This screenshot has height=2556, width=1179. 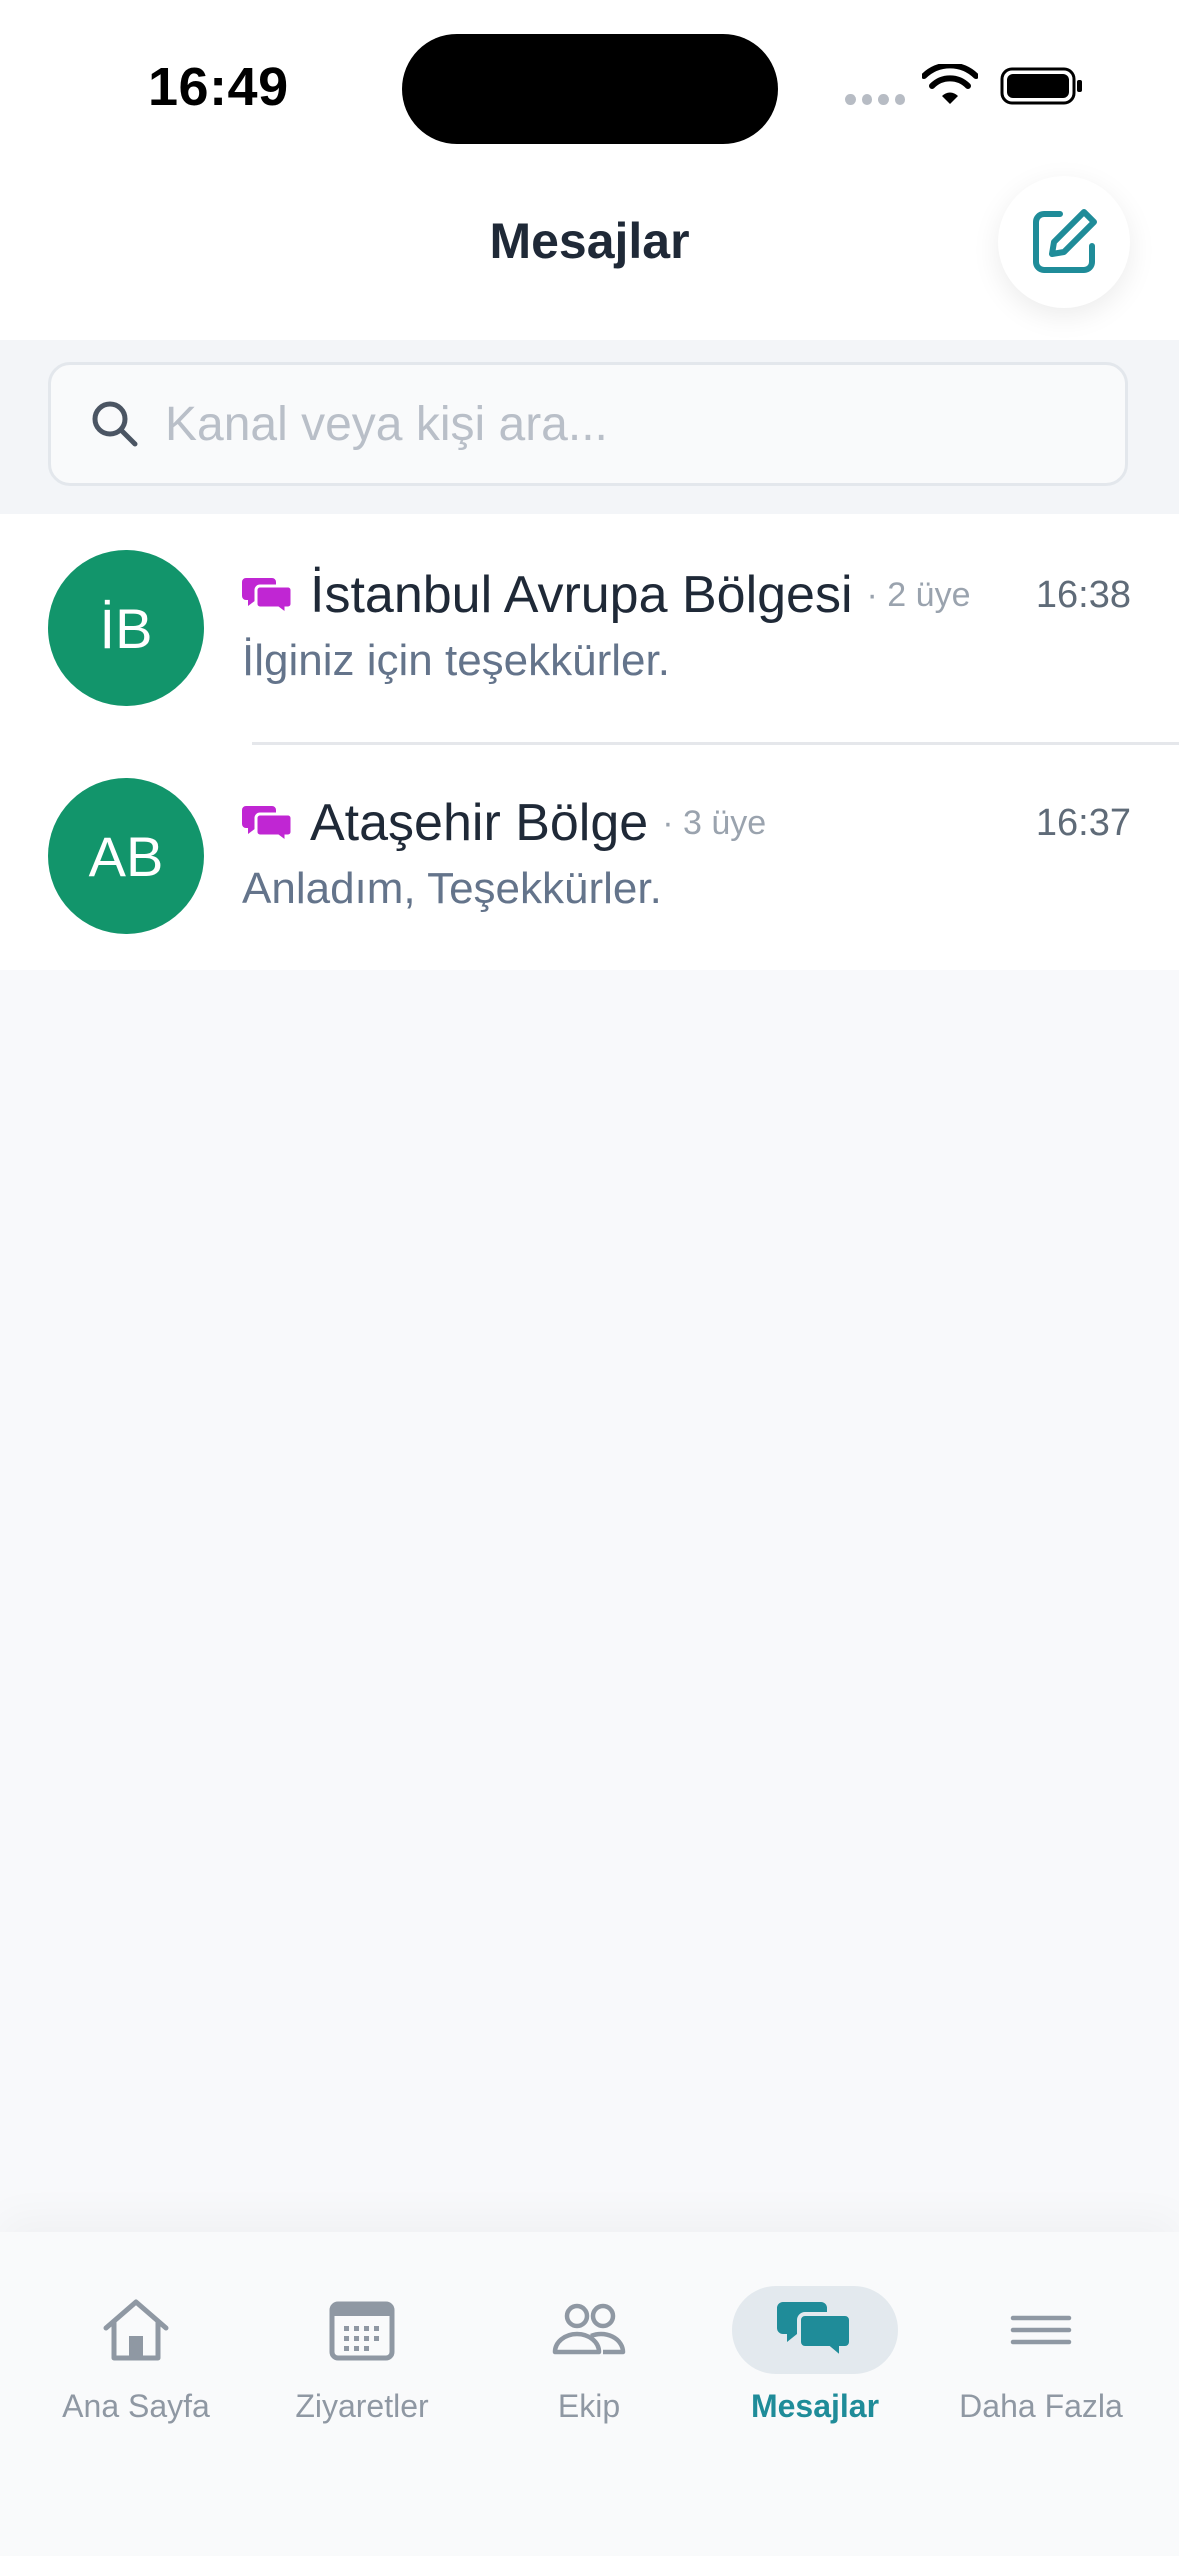 I want to click on chat-title: Ataşehir Bölge, so click(x=479, y=823).